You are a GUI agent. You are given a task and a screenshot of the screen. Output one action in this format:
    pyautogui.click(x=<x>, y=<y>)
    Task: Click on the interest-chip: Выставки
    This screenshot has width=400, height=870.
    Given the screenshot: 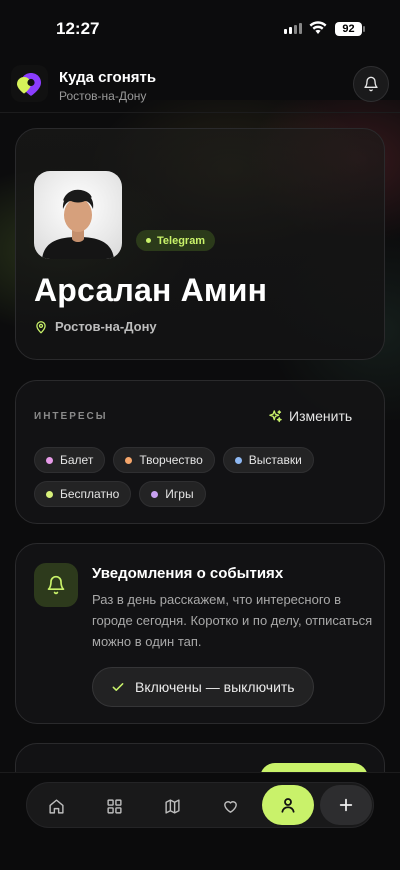 What is the action you would take?
    pyautogui.click(x=268, y=460)
    